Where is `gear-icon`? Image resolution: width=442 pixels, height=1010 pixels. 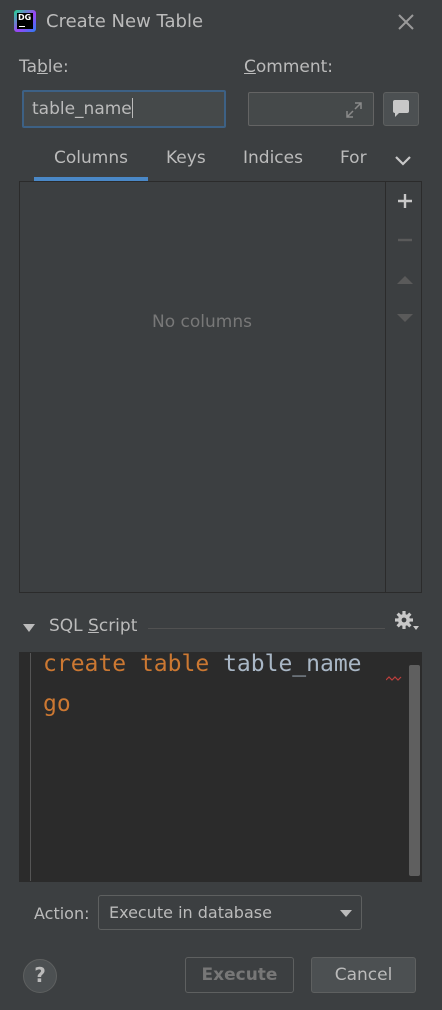 gear-icon is located at coordinates (407, 620).